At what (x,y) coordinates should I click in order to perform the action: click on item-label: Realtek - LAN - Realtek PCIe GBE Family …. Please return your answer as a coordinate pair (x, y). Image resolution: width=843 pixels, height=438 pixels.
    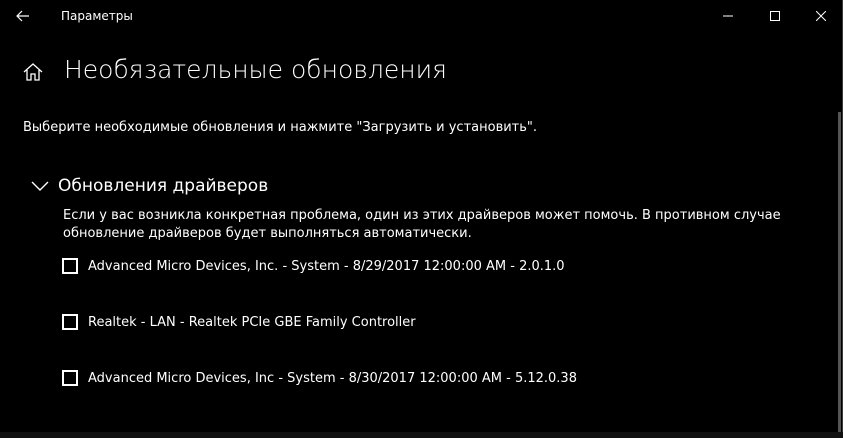
    Looking at the image, I should click on (252, 322).